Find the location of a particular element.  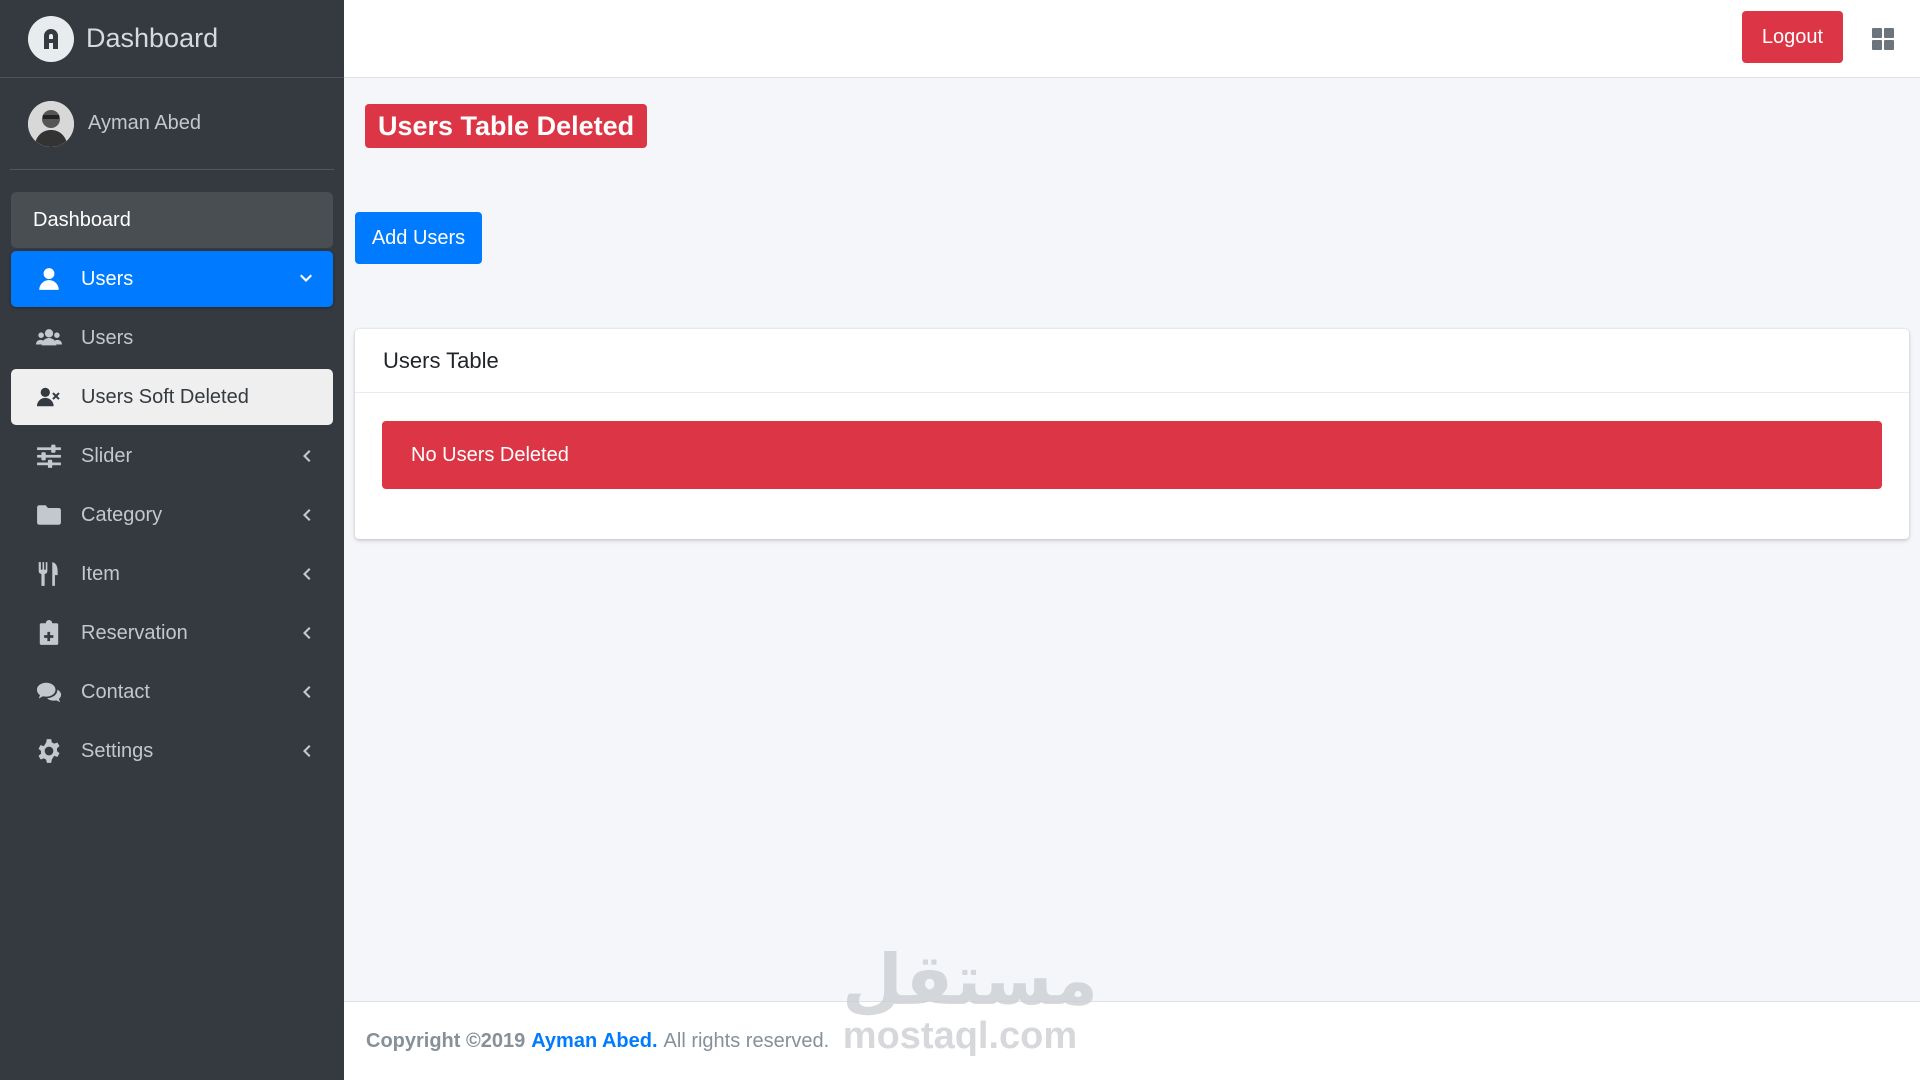

sidebar-item-users-menu: Users is located at coordinates (172, 279).